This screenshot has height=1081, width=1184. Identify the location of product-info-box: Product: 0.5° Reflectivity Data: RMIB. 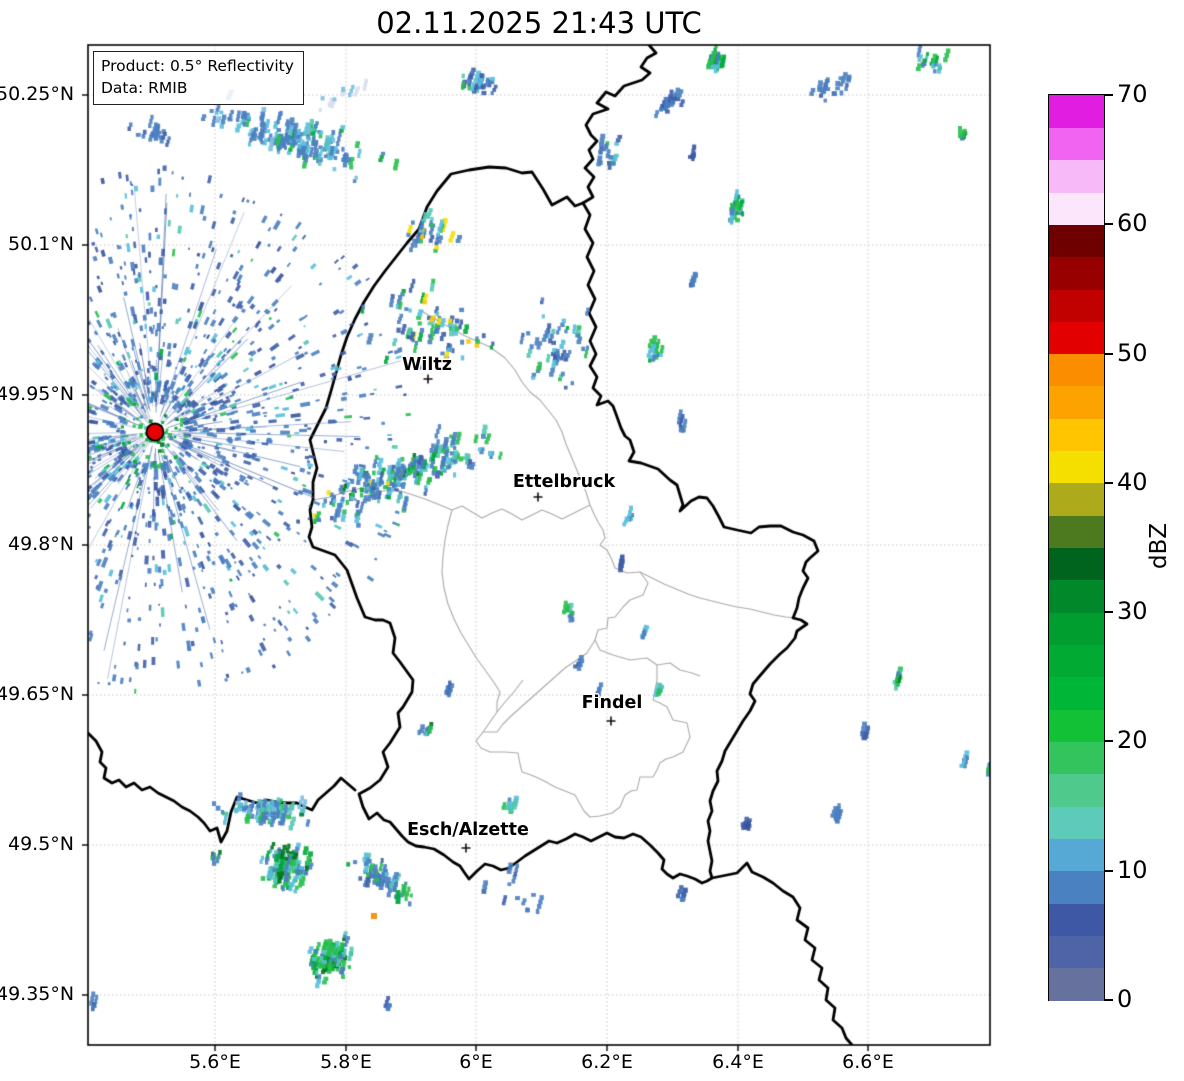
(198, 78).